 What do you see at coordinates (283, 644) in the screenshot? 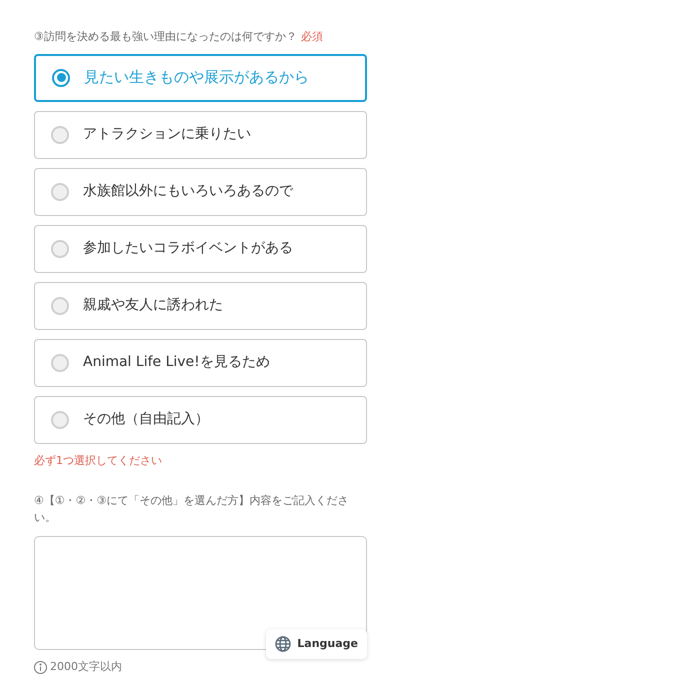
I see `globe-icon` at bounding box center [283, 644].